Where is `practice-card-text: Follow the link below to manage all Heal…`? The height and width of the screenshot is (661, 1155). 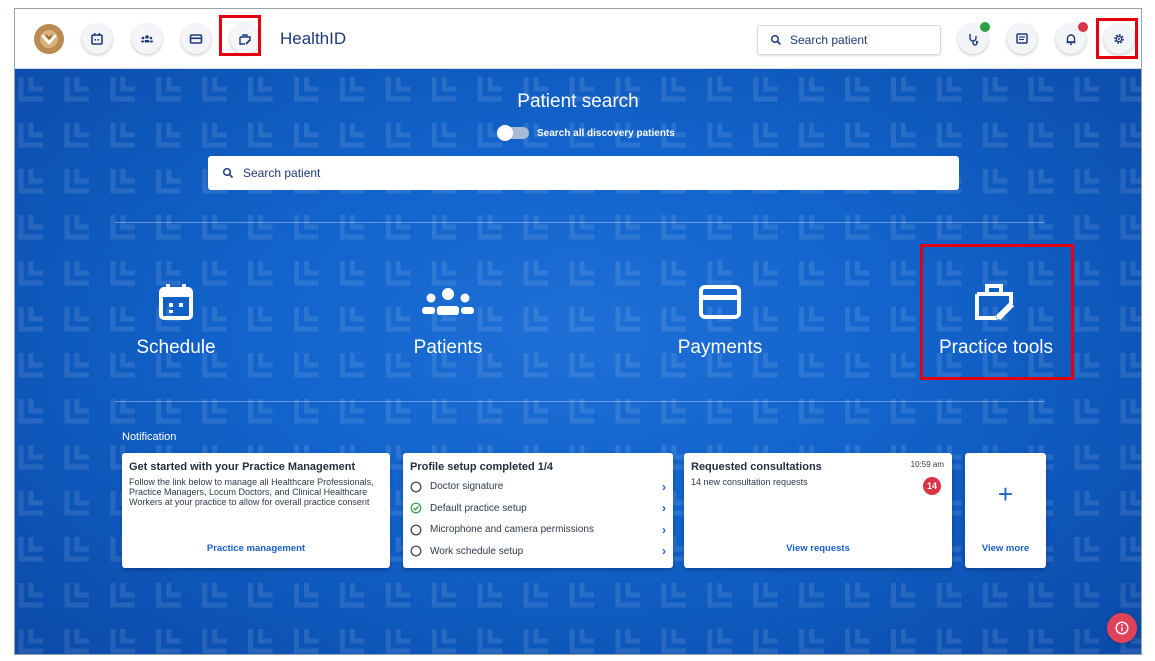
practice-card-text: Follow the link below to manage all Heal… is located at coordinates (251, 492).